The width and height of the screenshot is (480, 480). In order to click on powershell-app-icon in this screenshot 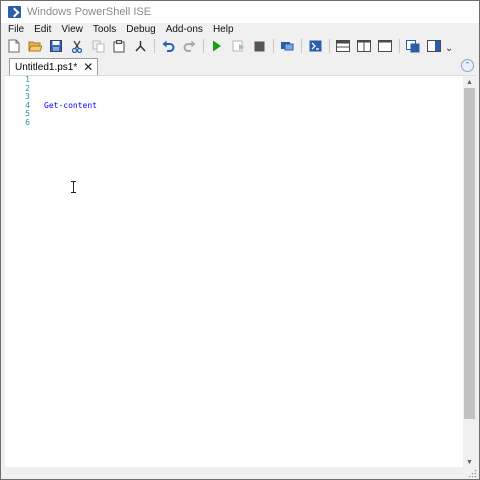, I will do `click(14, 12)`.